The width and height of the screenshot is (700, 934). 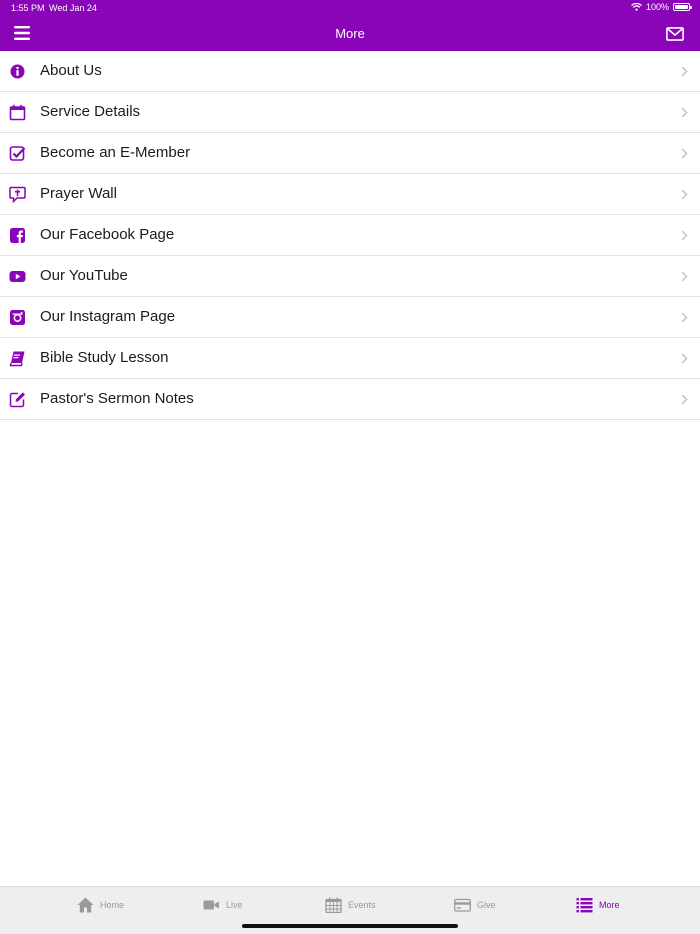 I want to click on tab-label: Give, so click(x=486, y=905).